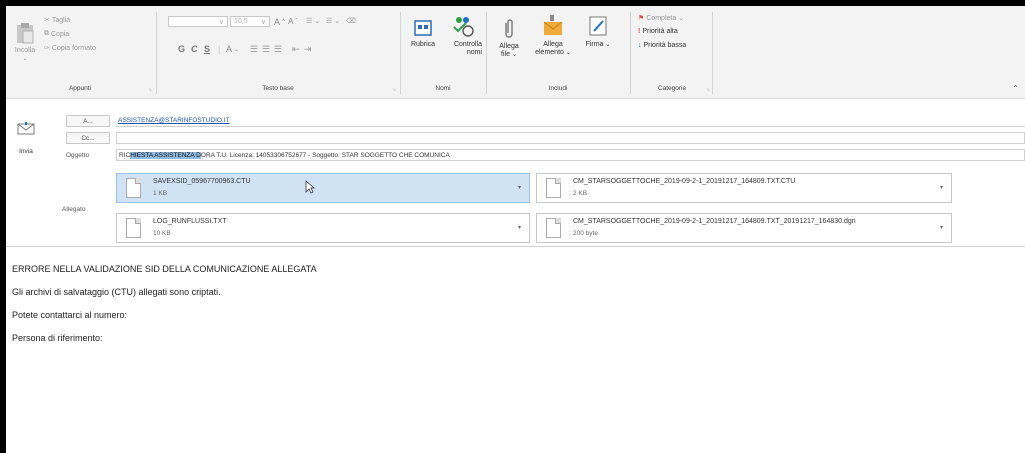 This screenshot has height=453, width=1025. Describe the element at coordinates (25, 33) in the screenshot. I see `paste-icon` at that location.